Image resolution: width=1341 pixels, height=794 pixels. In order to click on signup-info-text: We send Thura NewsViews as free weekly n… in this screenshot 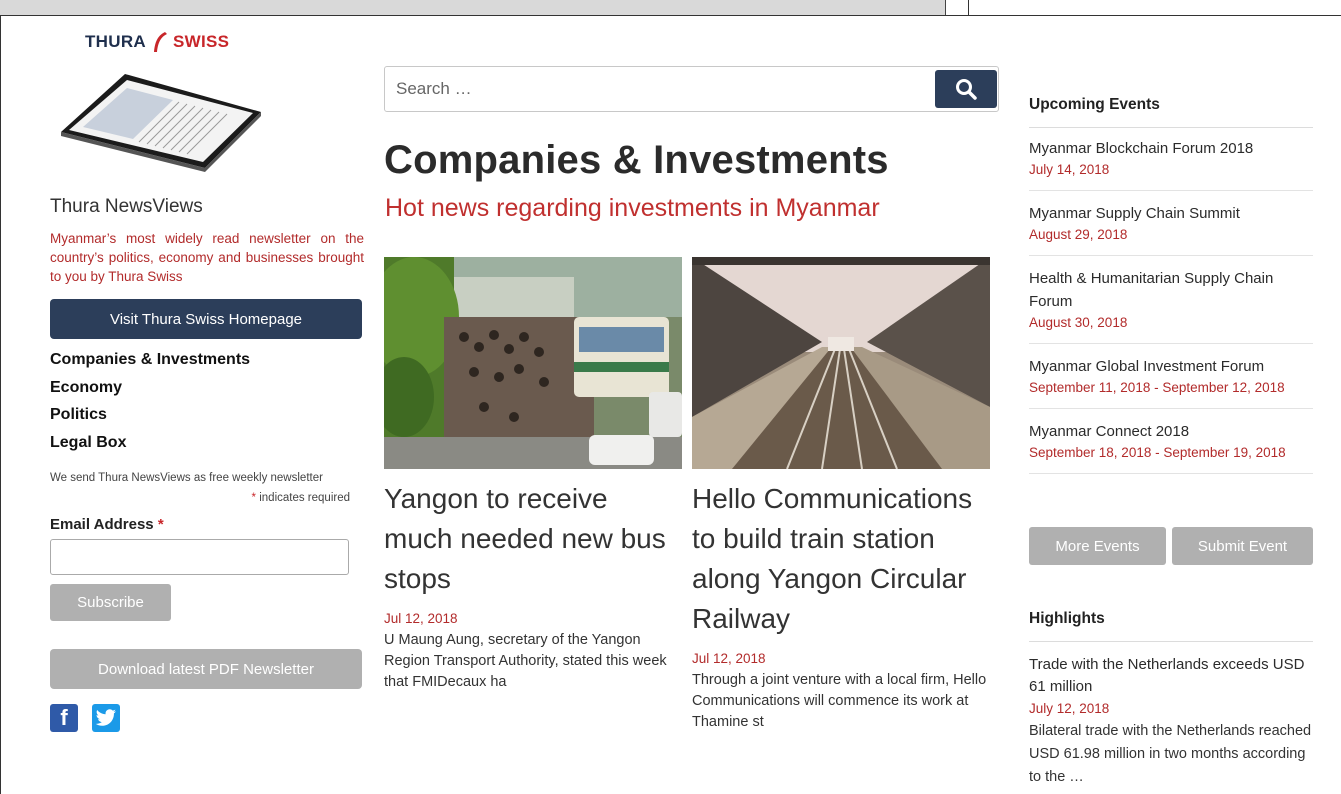, I will do `click(186, 478)`.